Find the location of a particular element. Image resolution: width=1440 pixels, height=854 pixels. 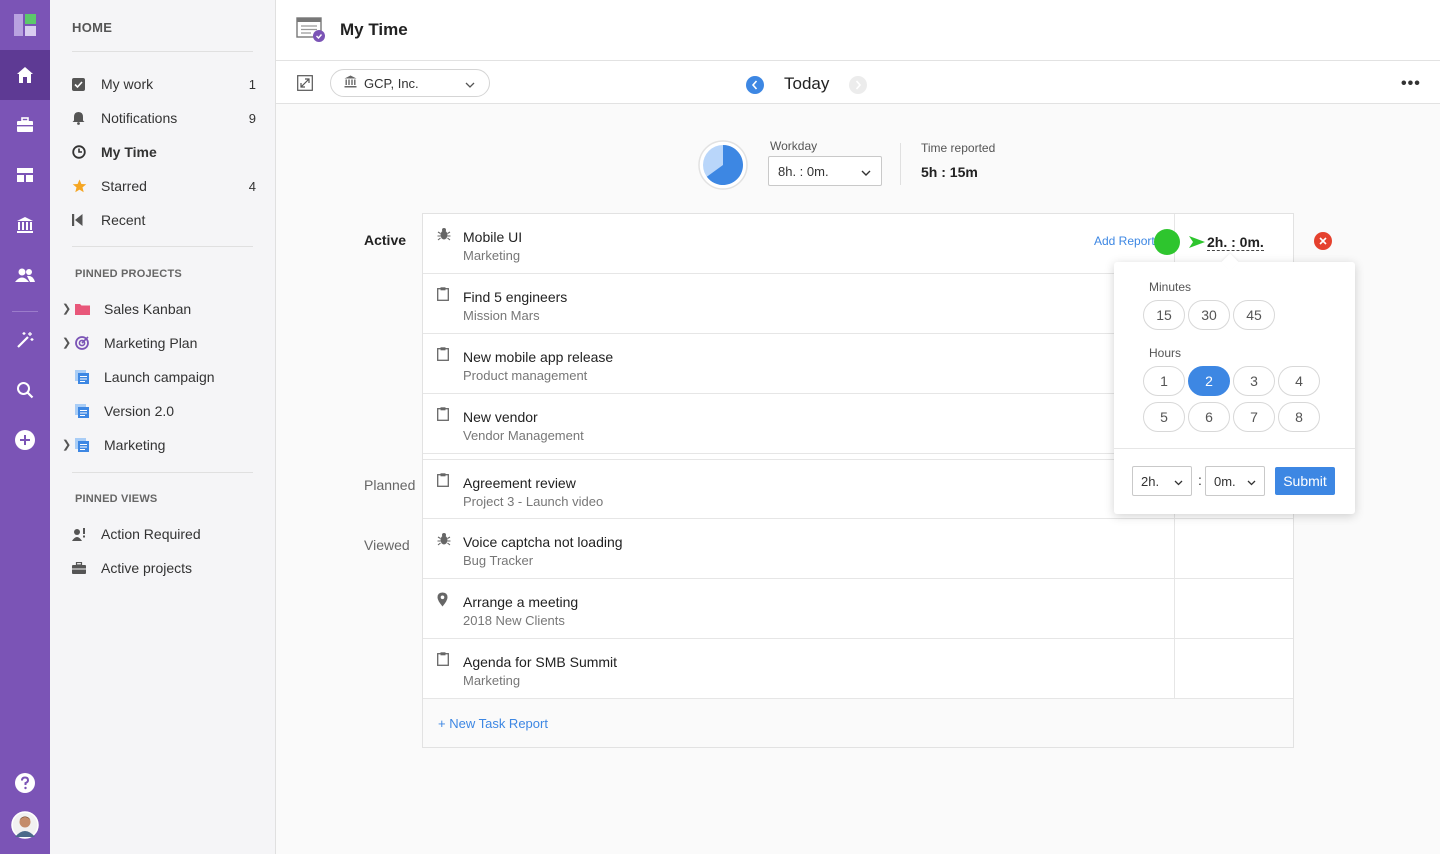

workday-select: 8h. : 0m. is located at coordinates (825, 171).